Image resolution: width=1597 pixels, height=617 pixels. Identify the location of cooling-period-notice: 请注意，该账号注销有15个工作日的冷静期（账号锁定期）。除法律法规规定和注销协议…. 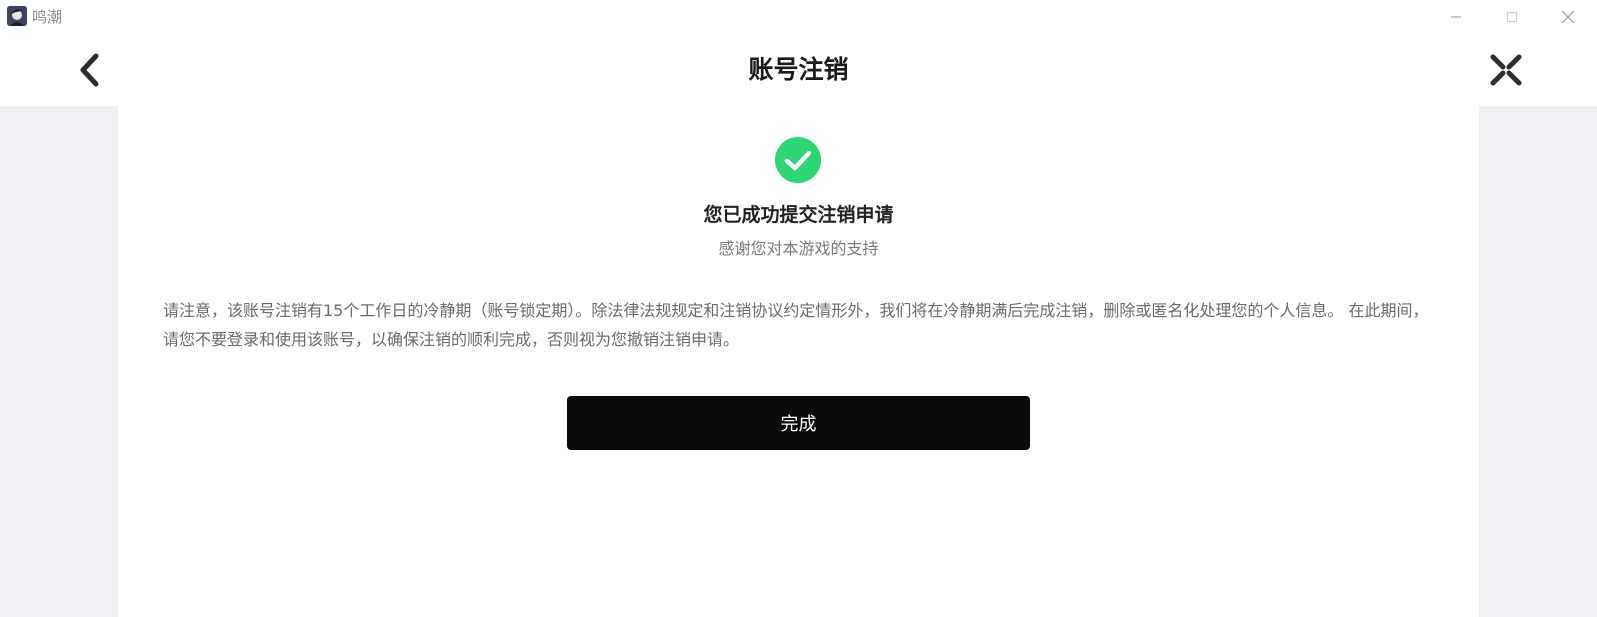
(796, 325).